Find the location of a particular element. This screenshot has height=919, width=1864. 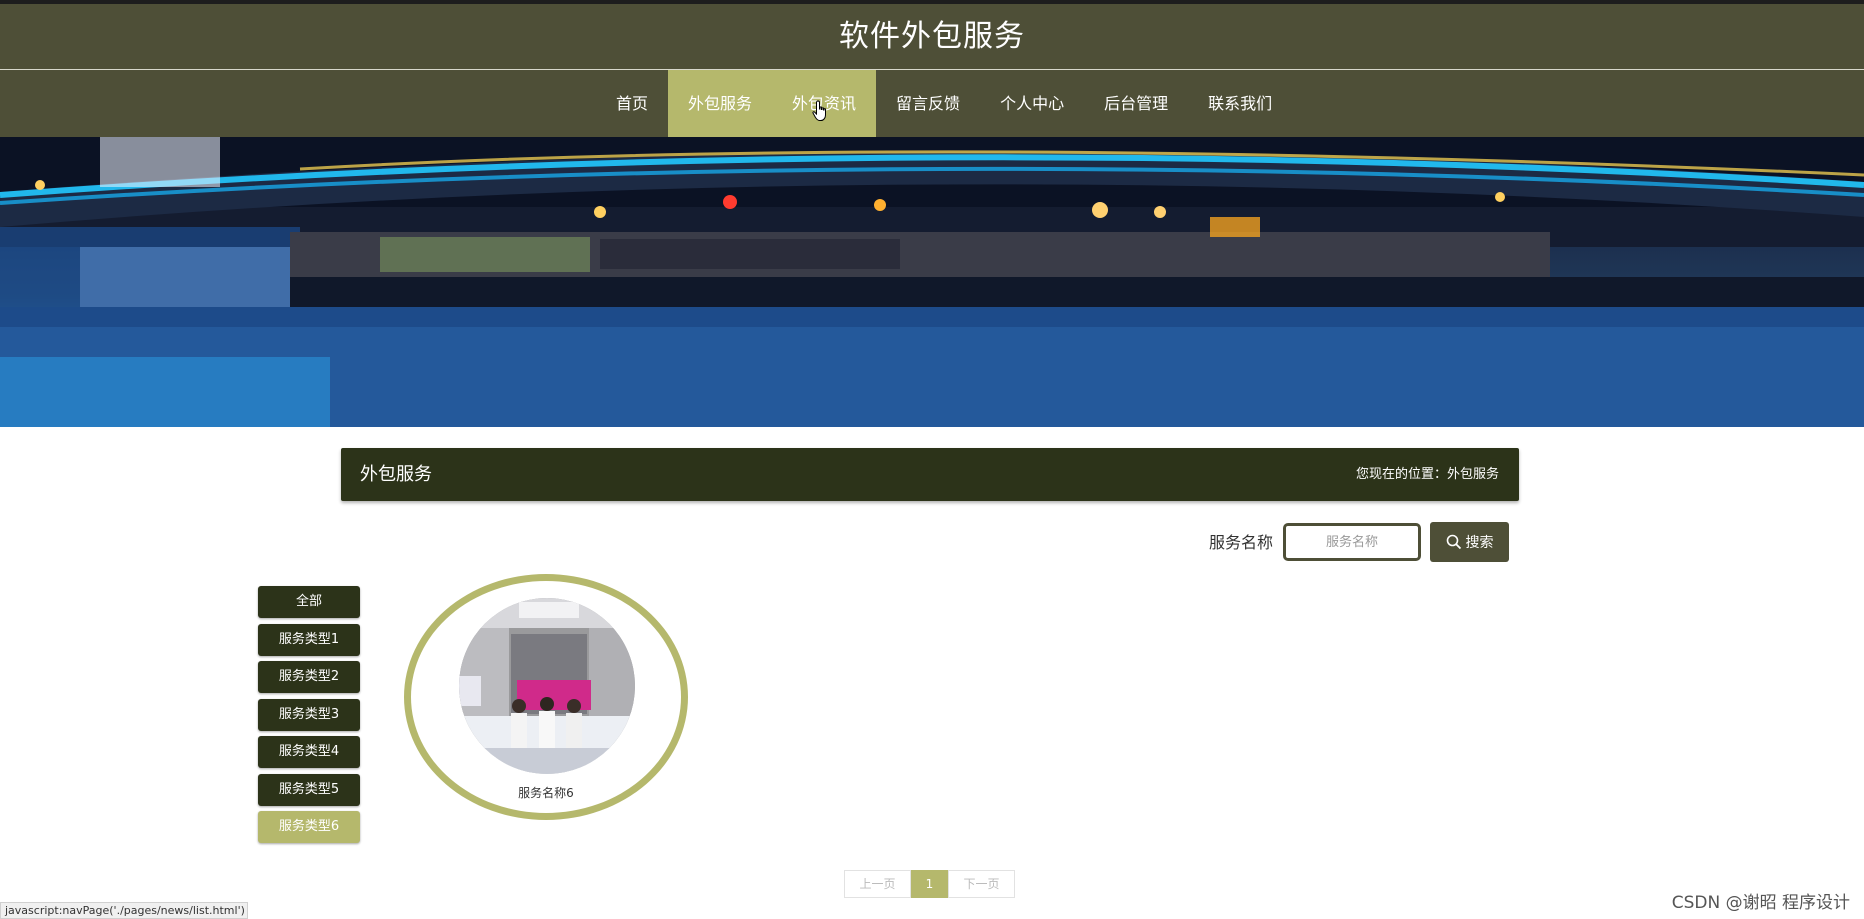

category-type-6: 服务类型6 is located at coordinates (309, 827).